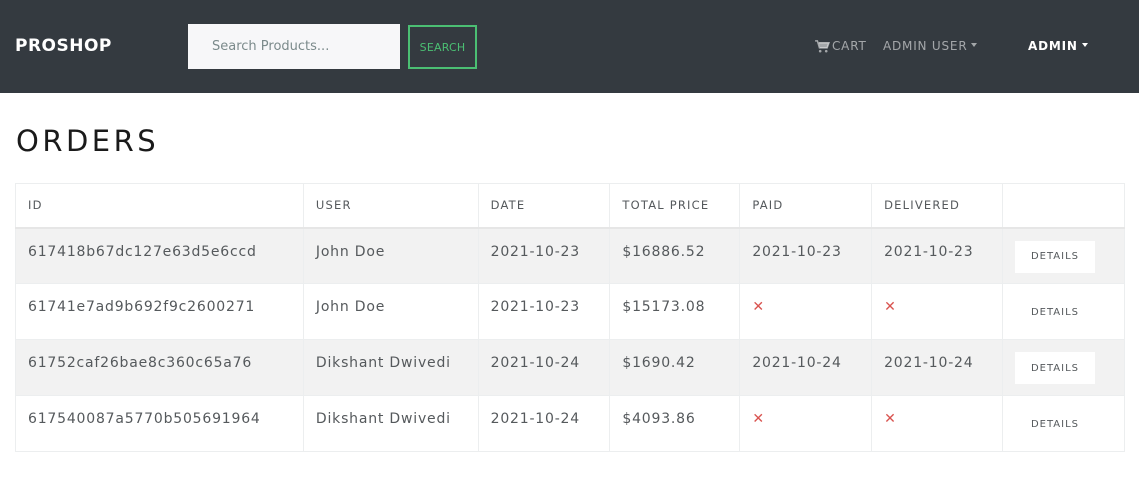 Image resolution: width=1139 pixels, height=487 pixels. What do you see at coordinates (806, 367) in the screenshot?
I see `order-paid: 2021-10-24` at bounding box center [806, 367].